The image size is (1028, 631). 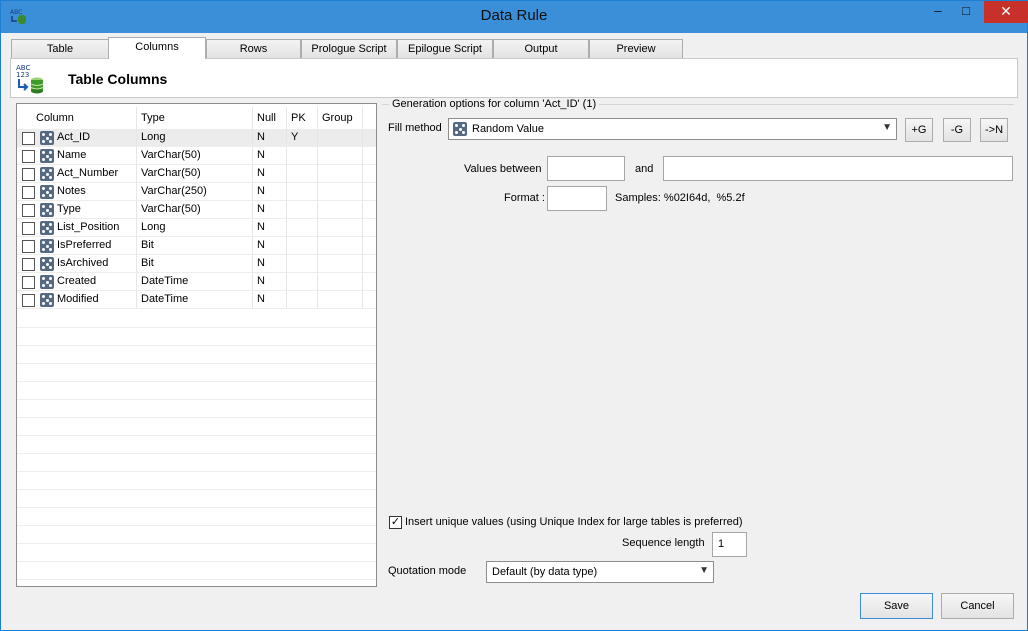 I want to click on table-row: Name VarChar(50) N, so click(x=196, y=156).